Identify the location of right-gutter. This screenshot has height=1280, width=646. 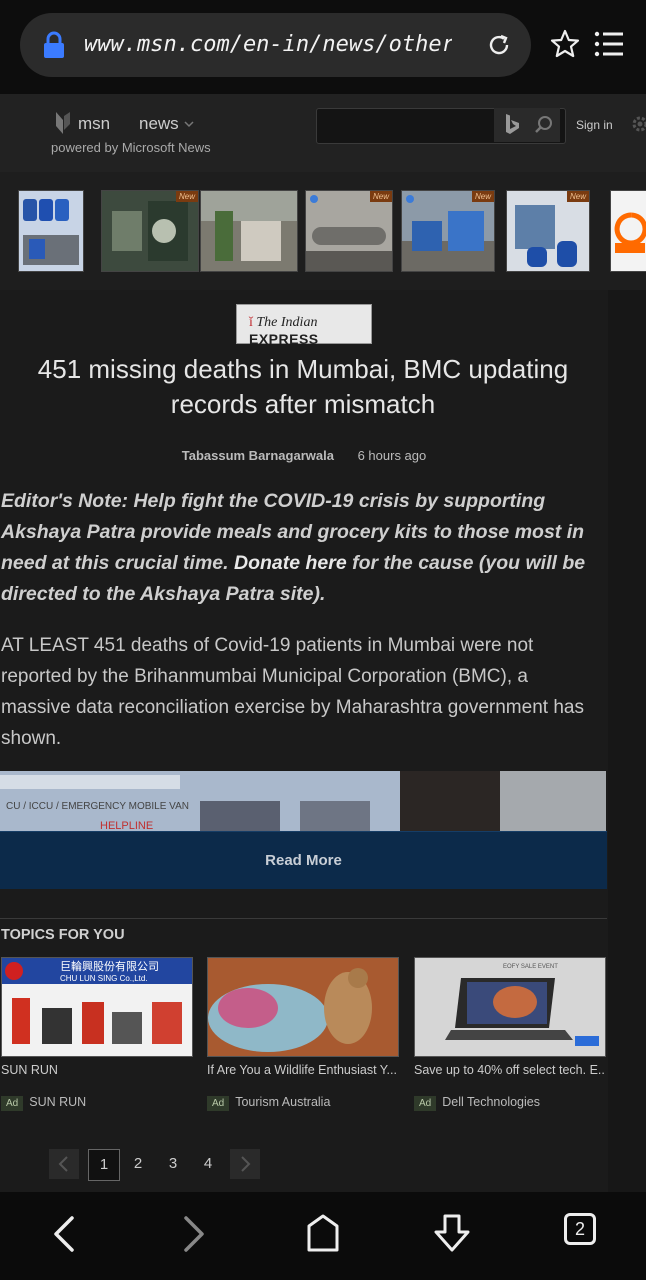
(627, 741).